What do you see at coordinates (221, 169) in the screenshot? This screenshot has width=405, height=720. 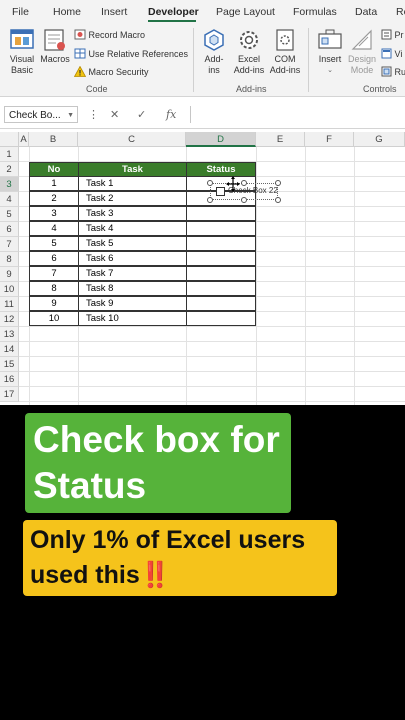 I see `table-header-cell: Status` at bounding box center [221, 169].